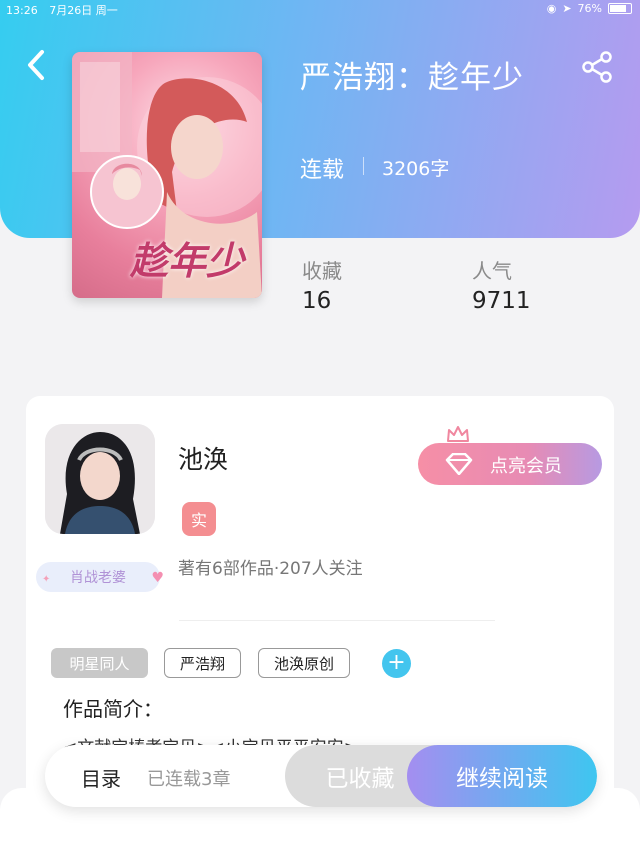 This screenshot has height=853, width=640. Describe the element at coordinates (502, 776) in the screenshot. I see `continue-reading-button: 继续阅读` at that location.